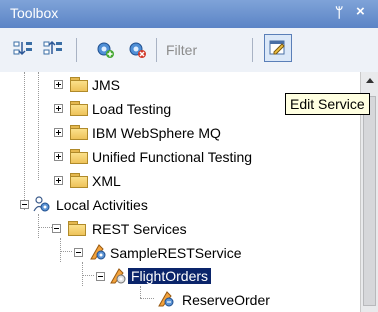 This screenshot has height=312, width=378. Describe the element at coordinates (102, 205) in the screenshot. I see `tree-item-label: Local Activities` at that location.